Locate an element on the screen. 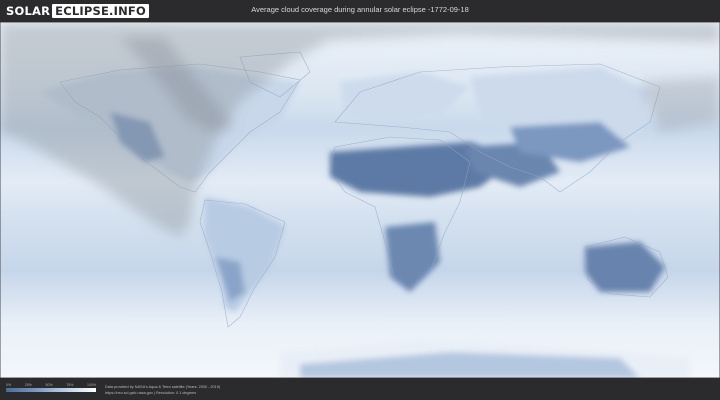  legend-label-50: 50% is located at coordinates (49, 385).